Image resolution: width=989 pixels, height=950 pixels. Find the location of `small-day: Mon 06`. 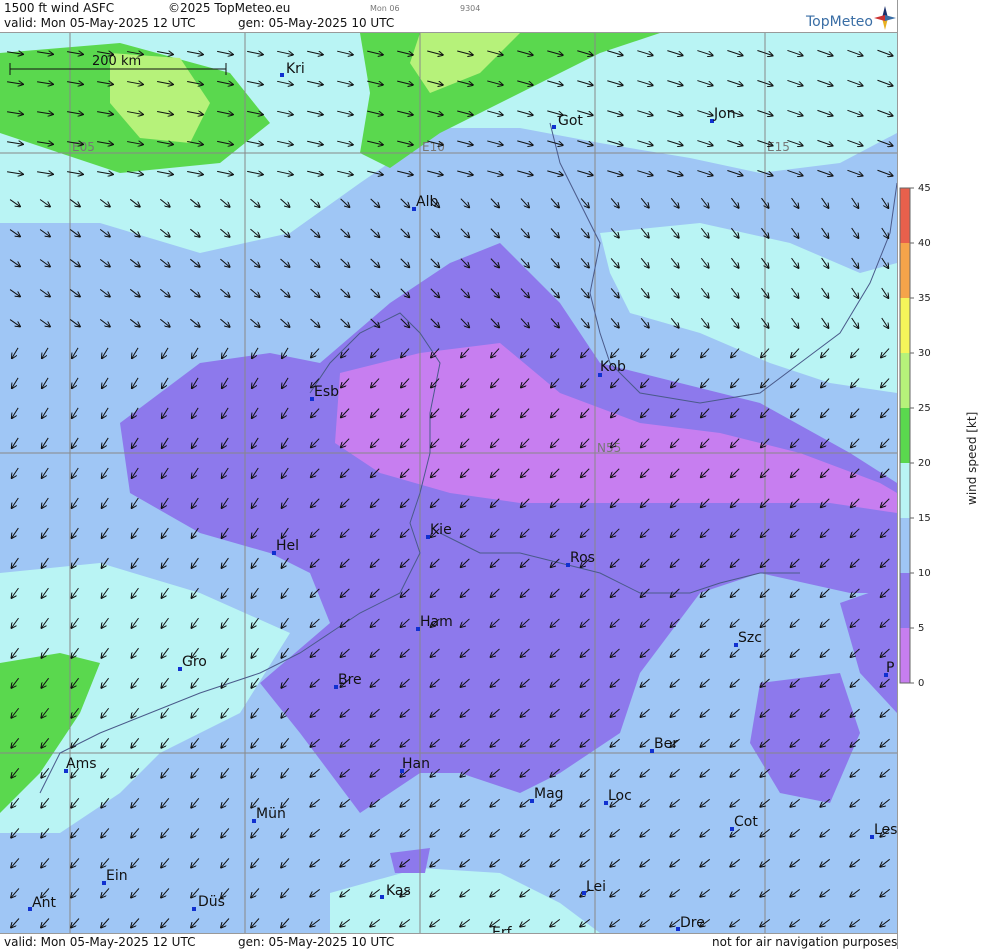

small-day: Mon 06 is located at coordinates (385, 8).